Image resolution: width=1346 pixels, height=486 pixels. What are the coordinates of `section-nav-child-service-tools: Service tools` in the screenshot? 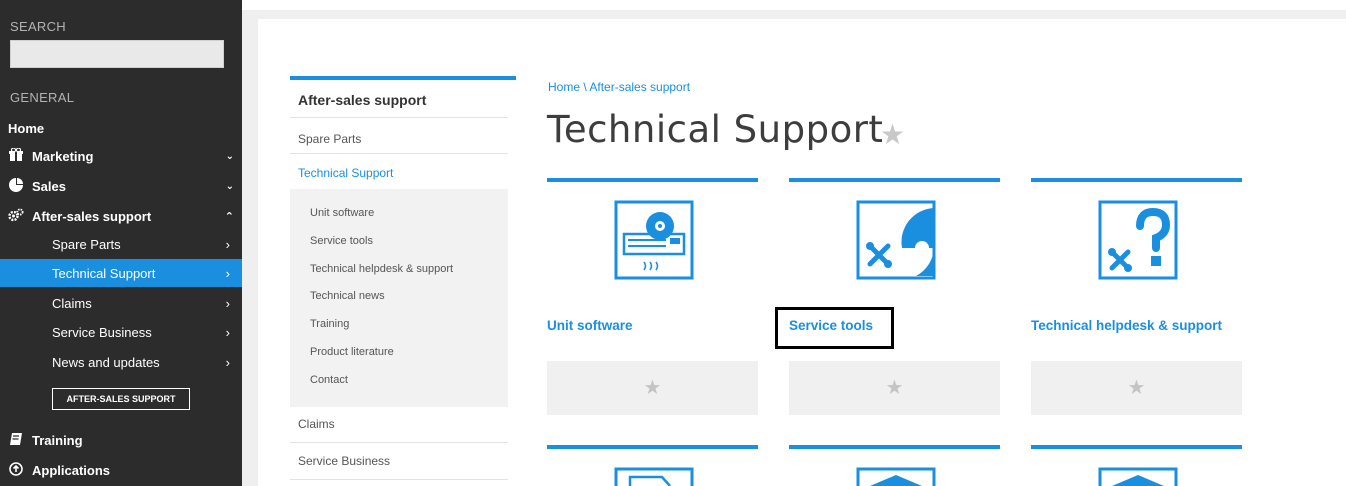 It's located at (341, 241).